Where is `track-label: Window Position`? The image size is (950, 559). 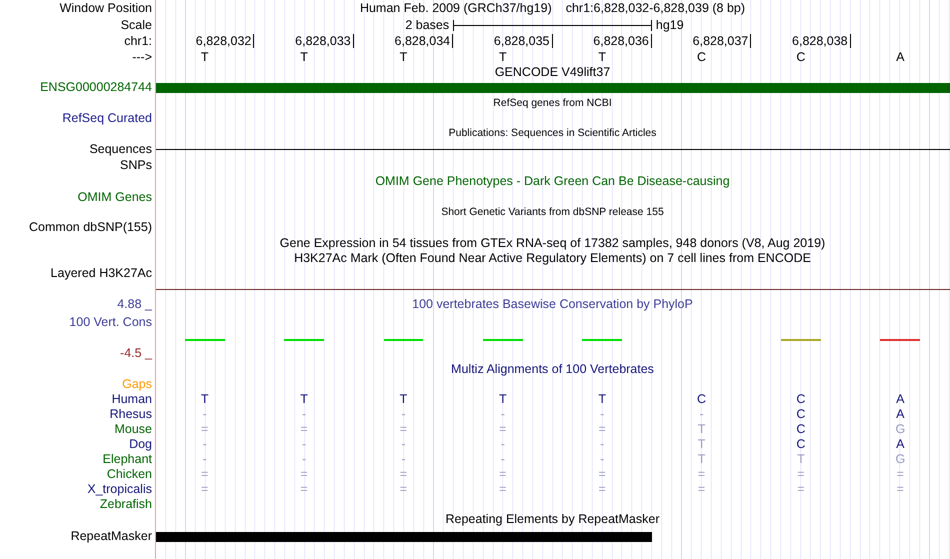
track-label: Window Position is located at coordinates (106, 7).